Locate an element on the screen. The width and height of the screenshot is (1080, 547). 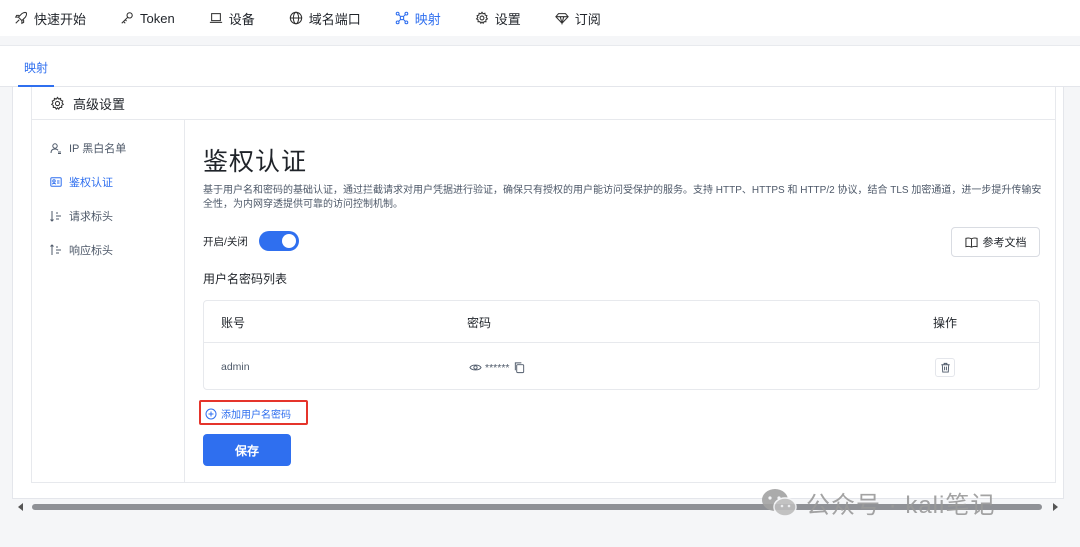
nav-label: Token is located at coordinates (157, 18).